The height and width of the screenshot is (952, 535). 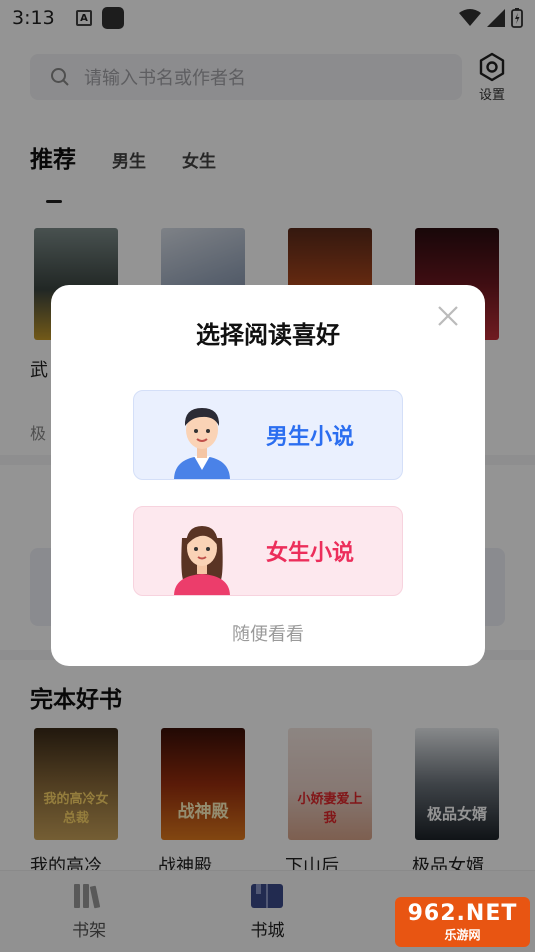 I want to click on male-novel-button: 男生小说, so click(x=268, y=435).